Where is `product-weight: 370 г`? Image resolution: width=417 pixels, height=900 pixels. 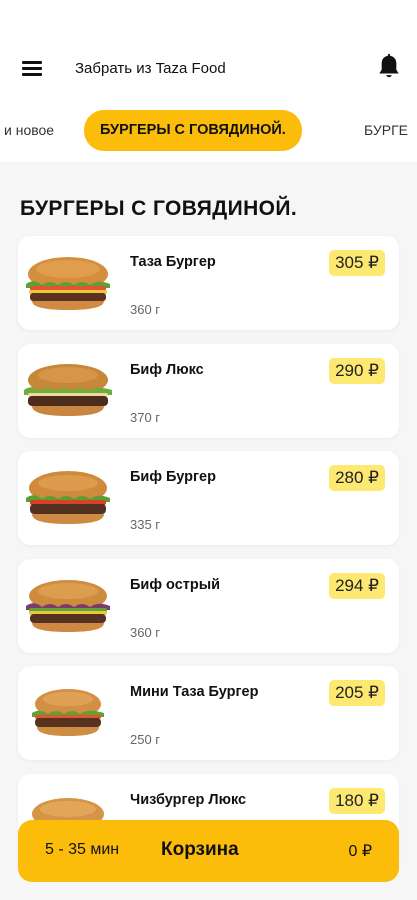 product-weight: 370 г is located at coordinates (145, 417).